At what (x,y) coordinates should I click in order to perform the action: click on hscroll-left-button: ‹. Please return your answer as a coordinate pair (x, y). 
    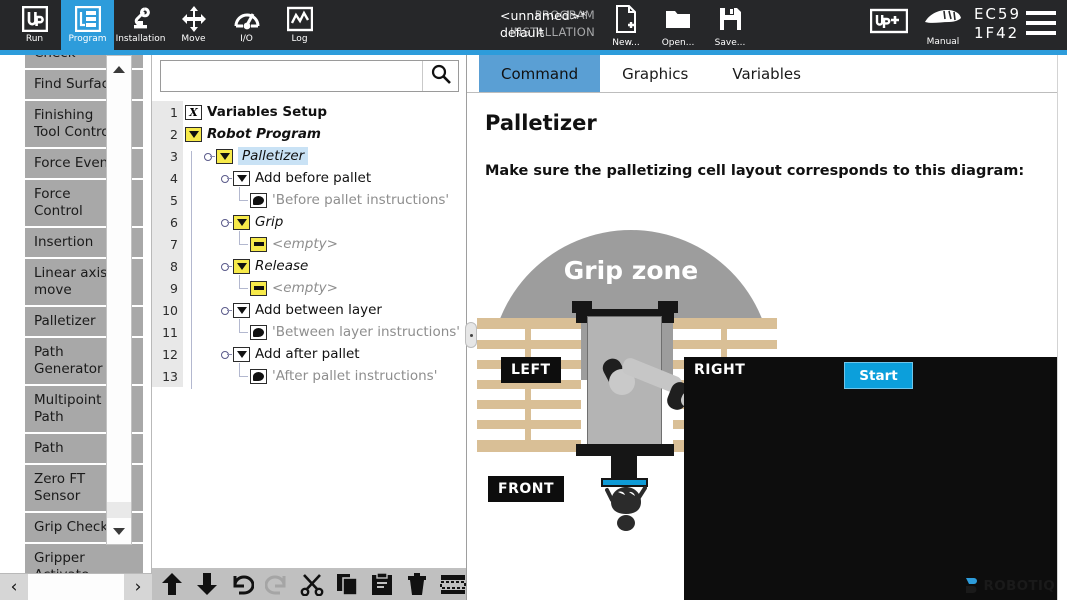
    Looking at the image, I should click on (14, 586).